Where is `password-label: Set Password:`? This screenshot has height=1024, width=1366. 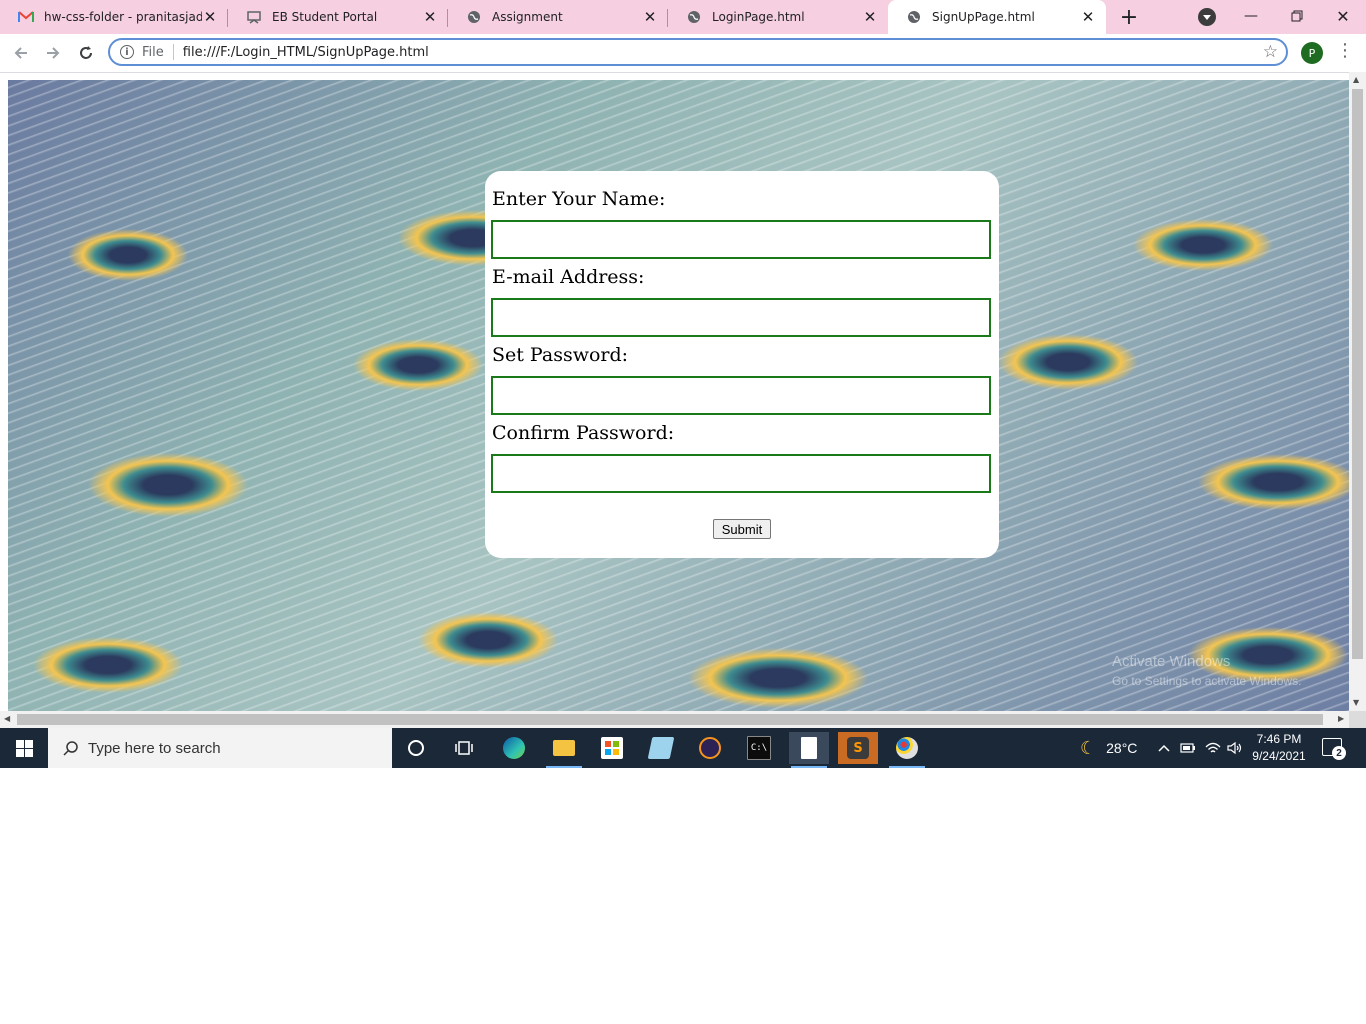 password-label: Set Password: is located at coordinates (560, 355).